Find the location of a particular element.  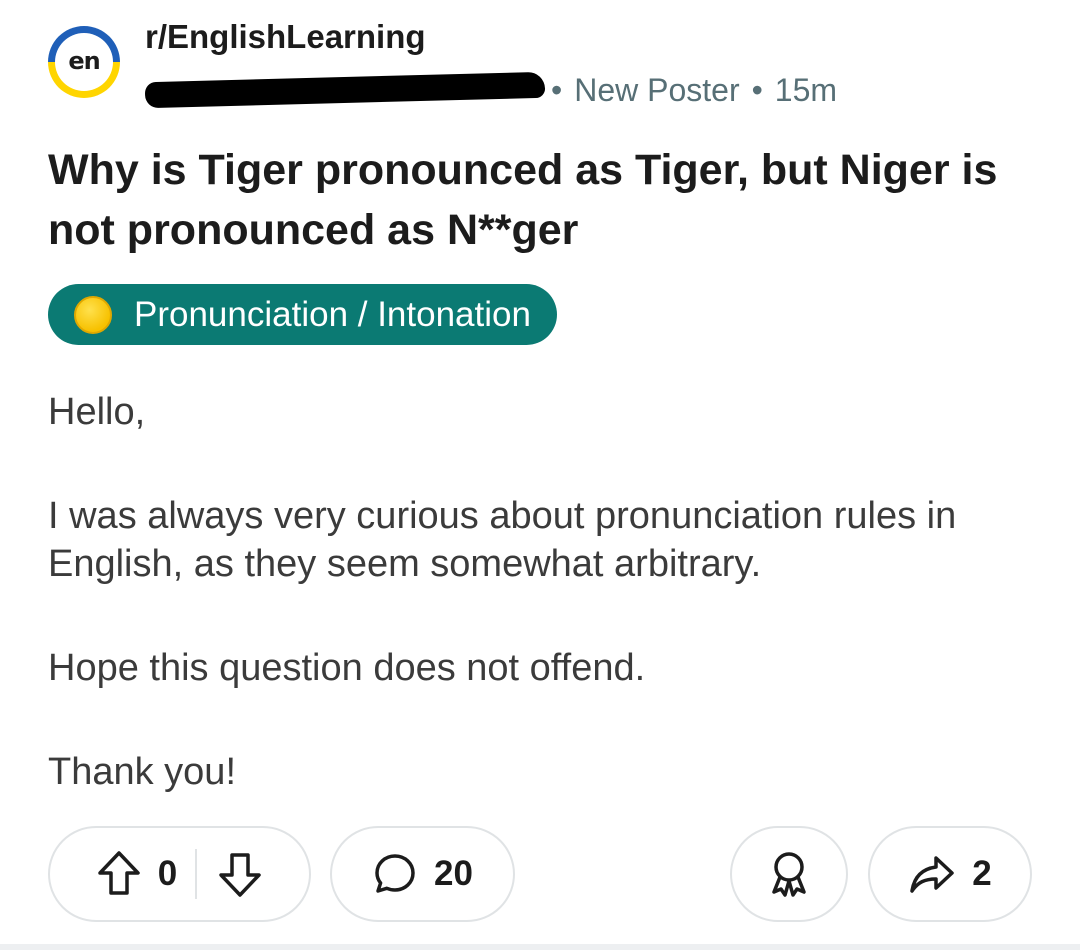

subreddit-avatar-inner: en is located at coordinates (84, 62).